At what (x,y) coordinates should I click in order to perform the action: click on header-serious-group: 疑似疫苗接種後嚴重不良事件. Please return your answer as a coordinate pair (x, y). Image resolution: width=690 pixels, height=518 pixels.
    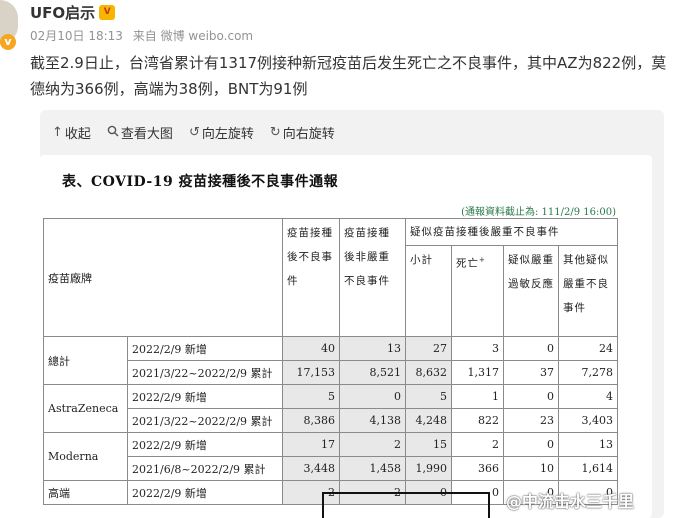
    Looking at the image, I should click on (511, 232).